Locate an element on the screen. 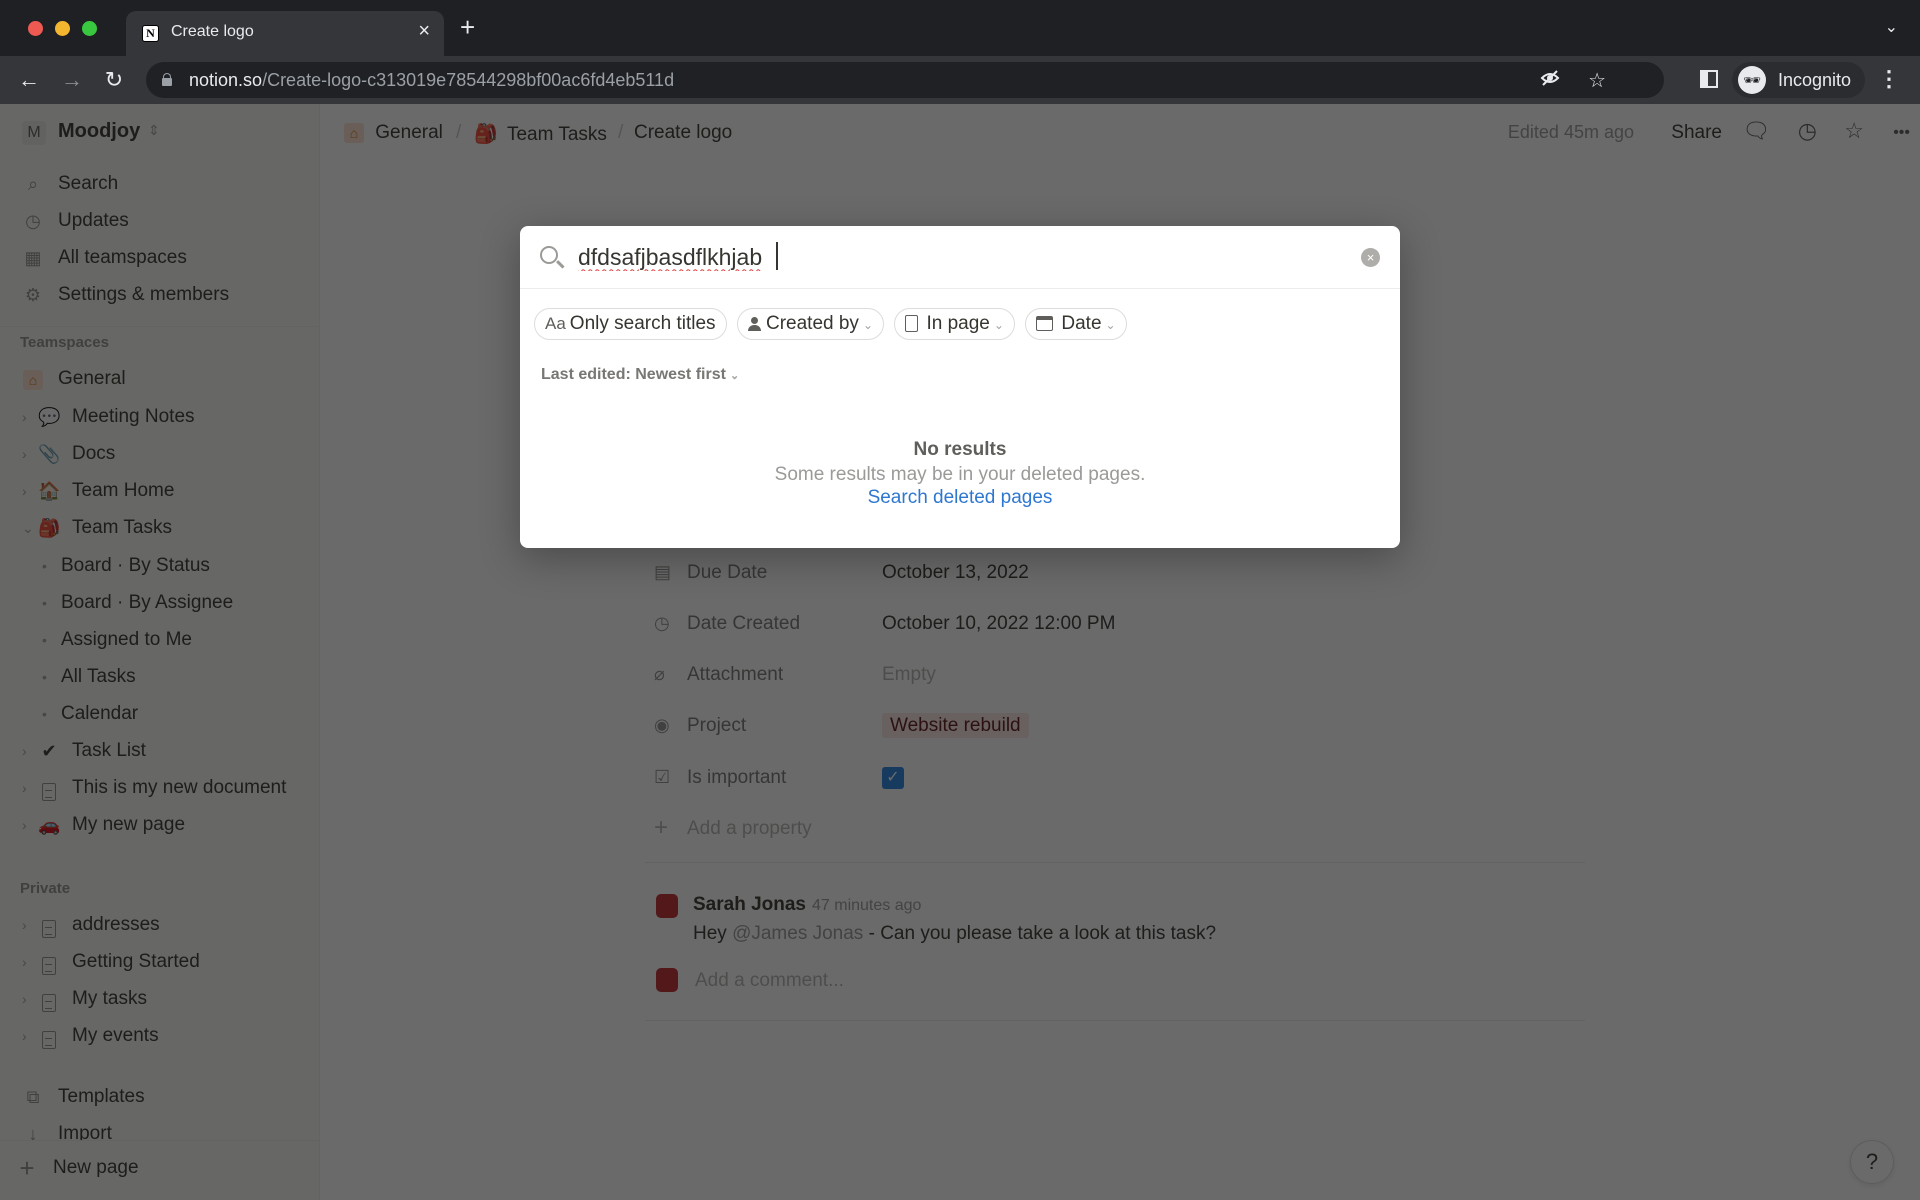 This screenshot has height=1200, width=1920. incognito-icon: 🕶 is located at coordinates (1752, 80).